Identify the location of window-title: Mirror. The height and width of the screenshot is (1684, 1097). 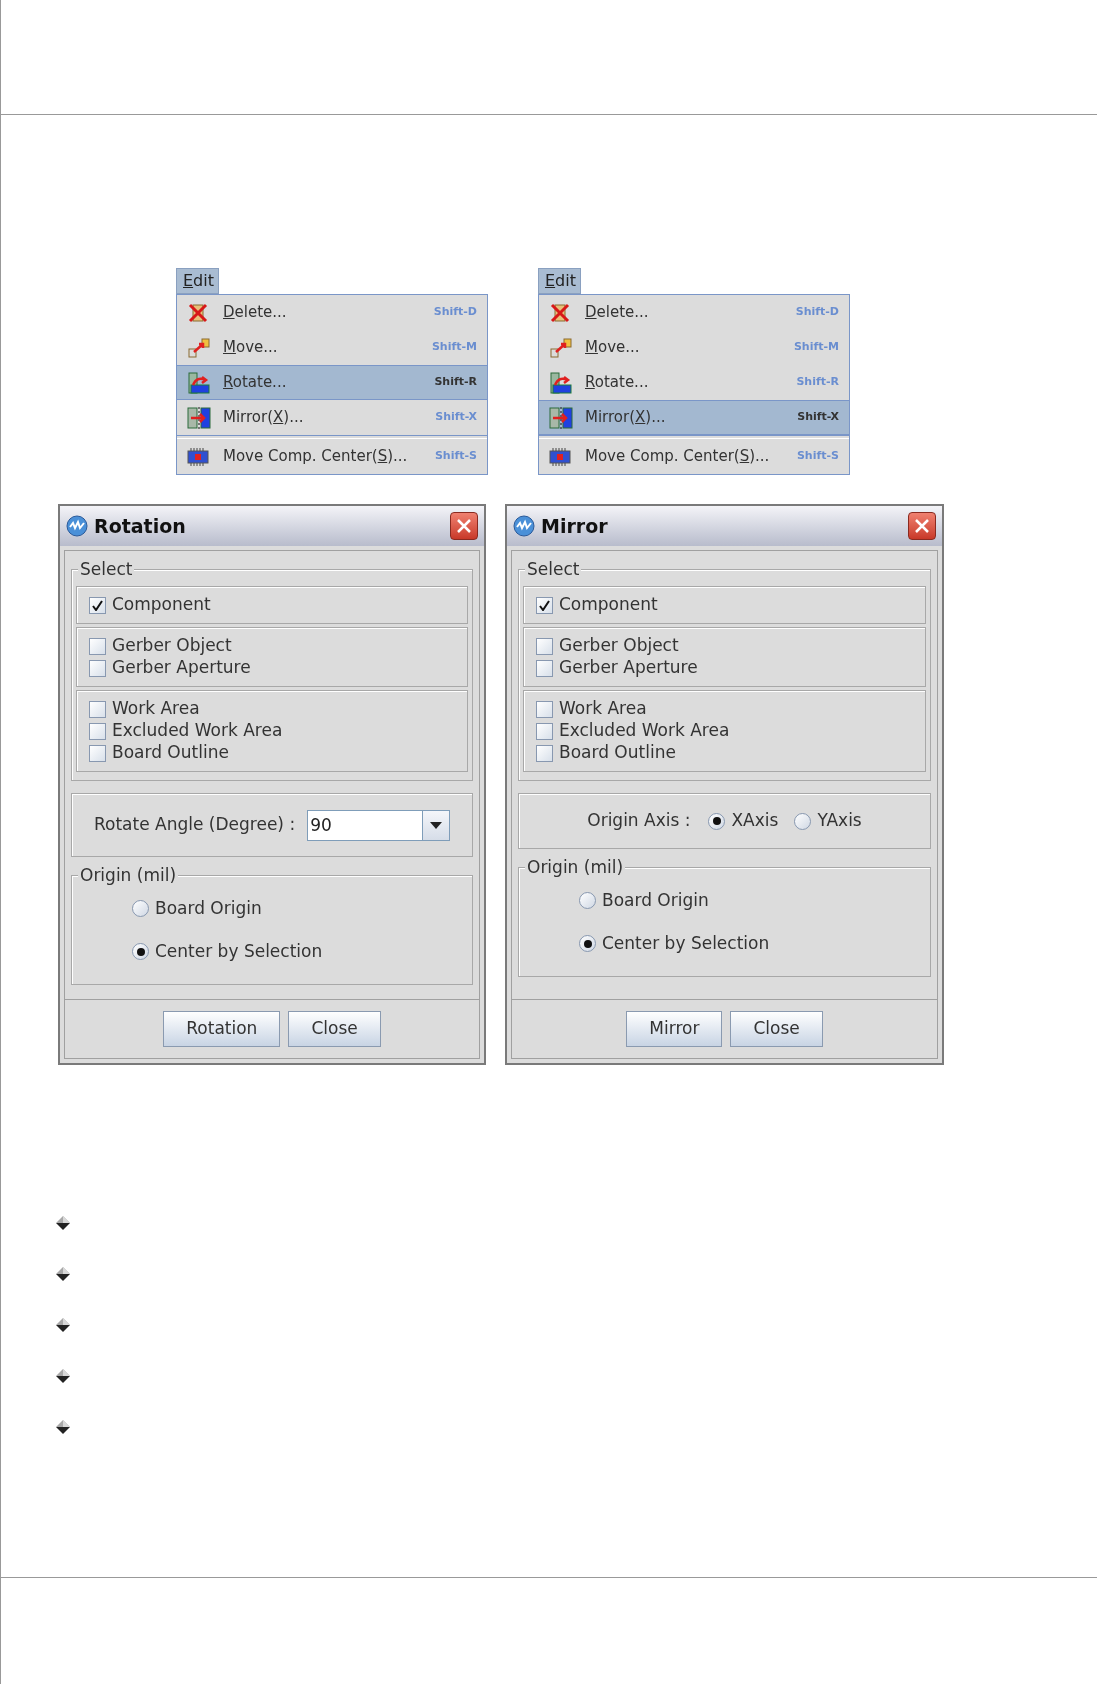
(575, 526).